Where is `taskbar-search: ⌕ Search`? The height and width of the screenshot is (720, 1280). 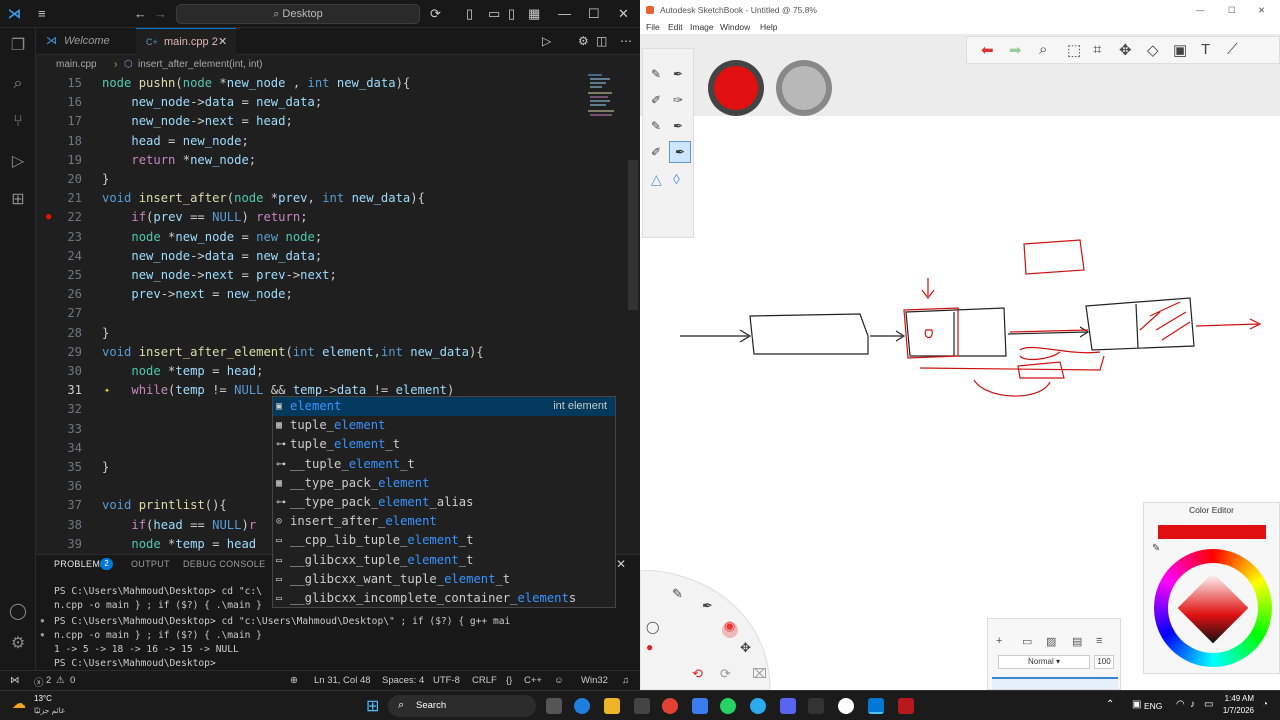
taskbar-search: ⌕ Search is located at coordinates (462, 706).